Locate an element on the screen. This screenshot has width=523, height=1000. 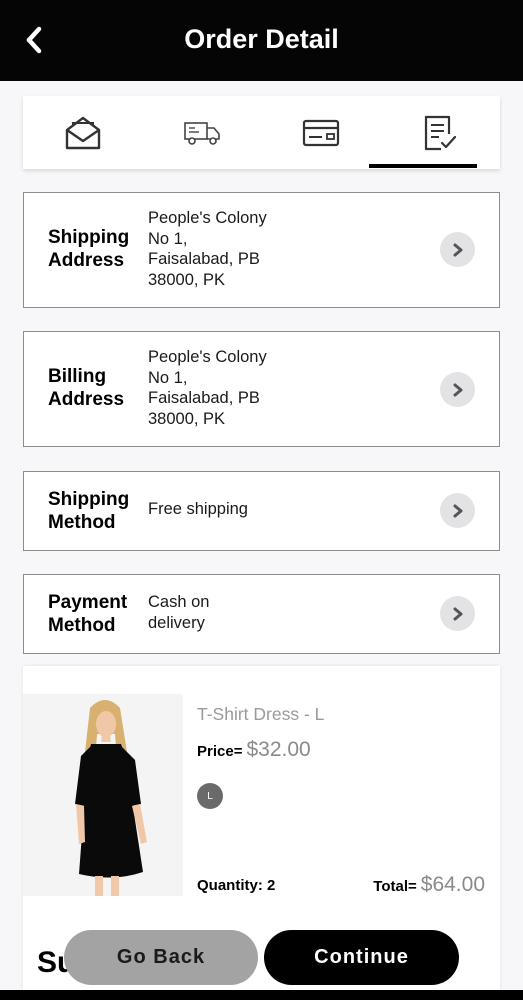
total-label: Total= is located at coordinates (395, 886).